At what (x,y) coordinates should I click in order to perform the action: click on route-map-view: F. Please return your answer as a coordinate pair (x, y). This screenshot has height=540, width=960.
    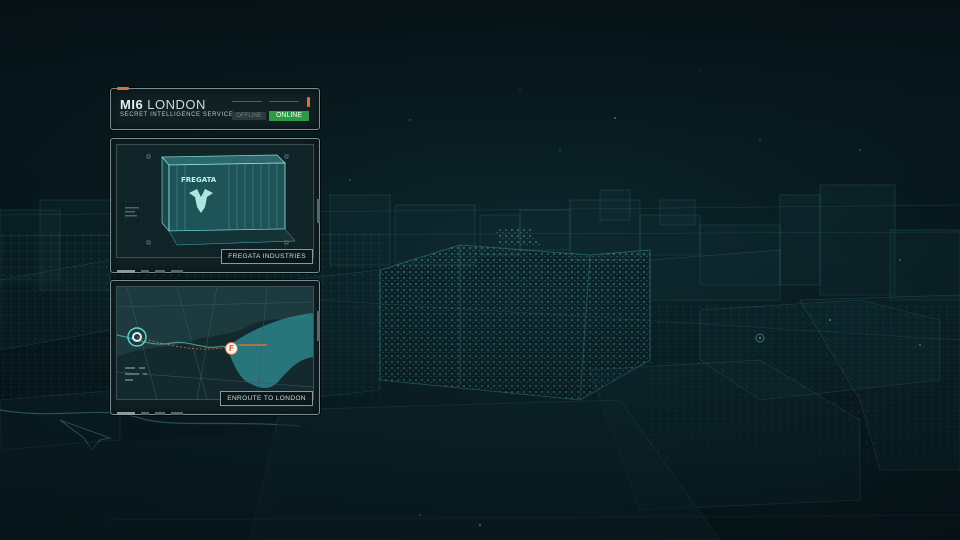
    Looking at the image, I should click on (215, 343).